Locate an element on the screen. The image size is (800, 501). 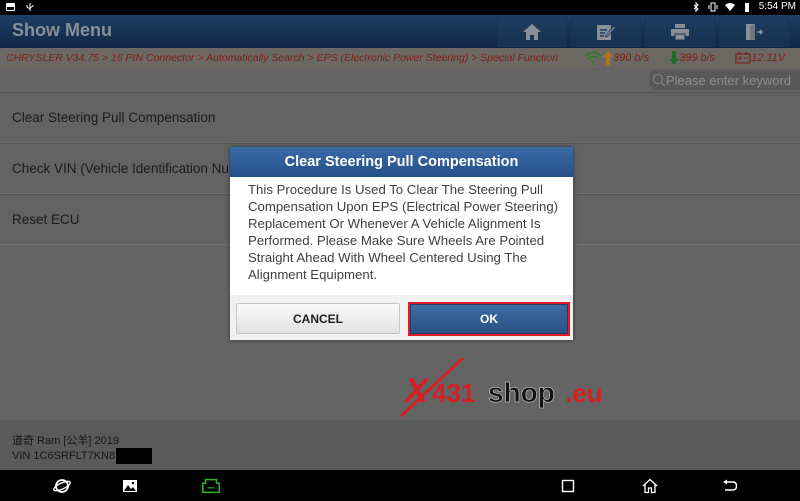
android-home-button is located at coordinates (650, 486).